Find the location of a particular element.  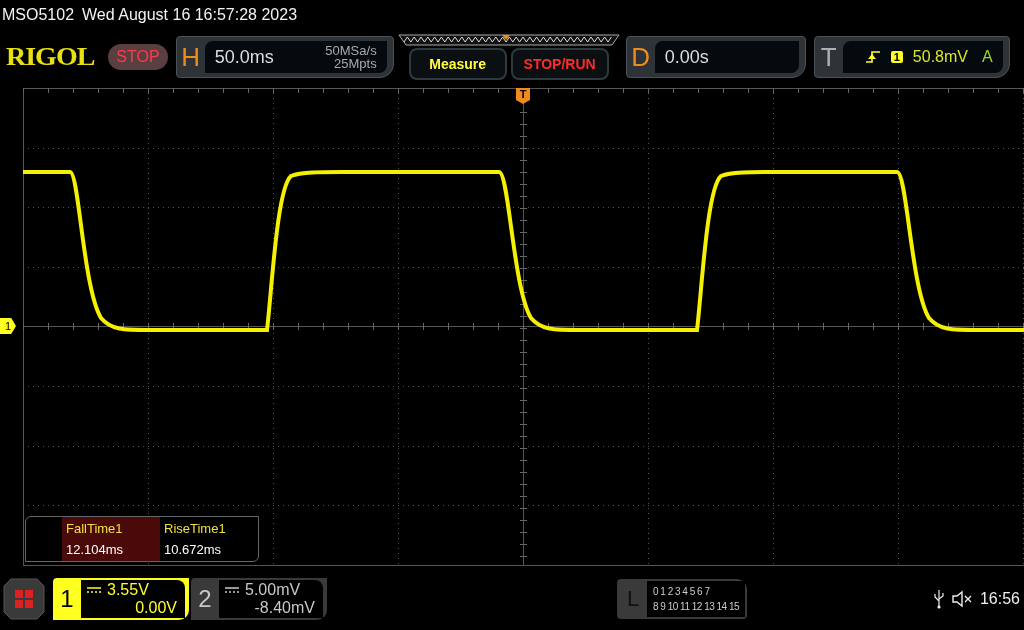

digital-channel-numbers: 8 9 10 11 12 13 14 15 is located at coordinates (697, 607).